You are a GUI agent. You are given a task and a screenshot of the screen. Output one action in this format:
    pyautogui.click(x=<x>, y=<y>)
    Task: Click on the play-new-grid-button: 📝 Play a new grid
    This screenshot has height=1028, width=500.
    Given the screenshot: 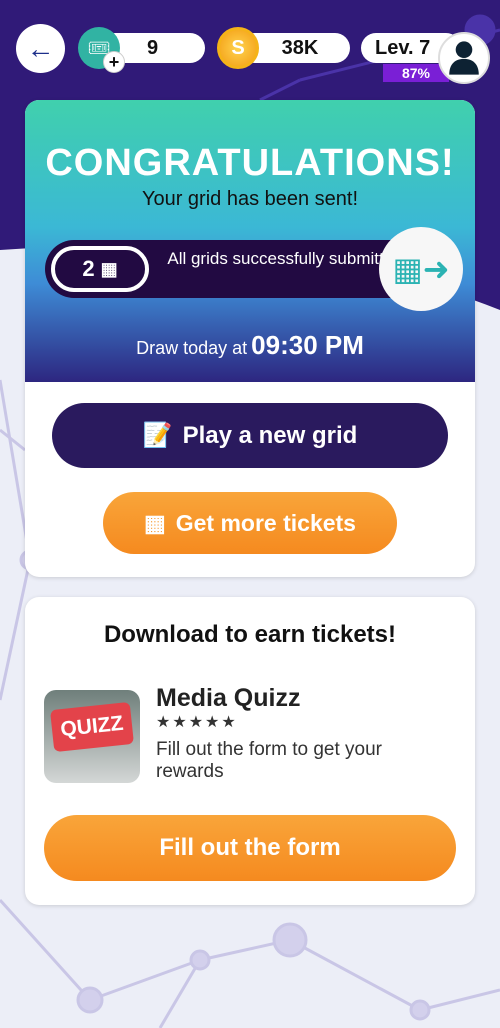 What is the action you would take?
    pyautogui.click(x=250, y=435)
    